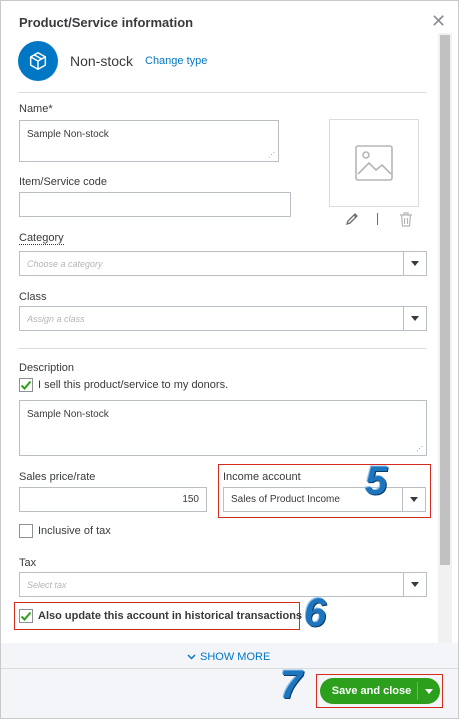  What do you see at coordinates (74, 531) in the screenshot?
I see `inclusive-tax-label: Inclusive of tax` at bounding box center [74, 531].